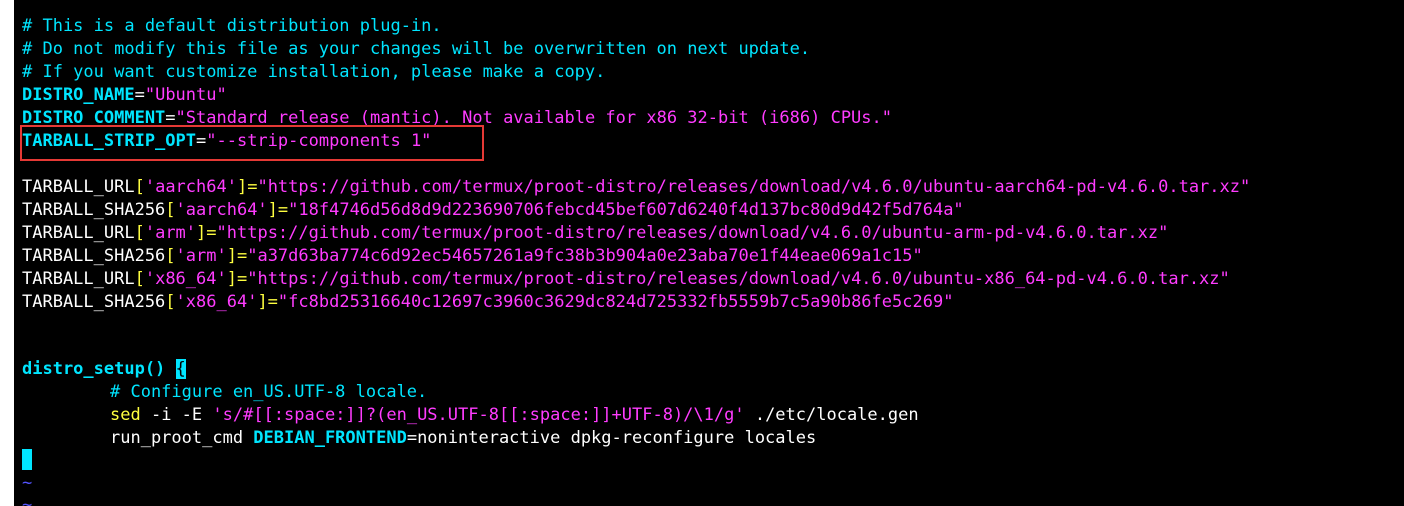  What do you see at coordinates (109, 141) in the screenshot?
I see `var-name: TARBALL_STRIP_OPT` at bounding box center [109, 141].